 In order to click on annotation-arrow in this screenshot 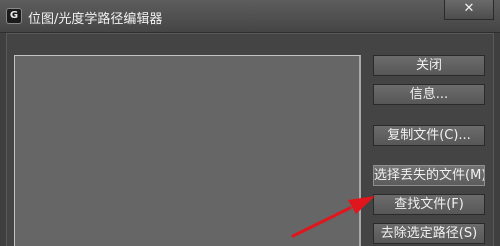, I will do `click(333, 217)`.